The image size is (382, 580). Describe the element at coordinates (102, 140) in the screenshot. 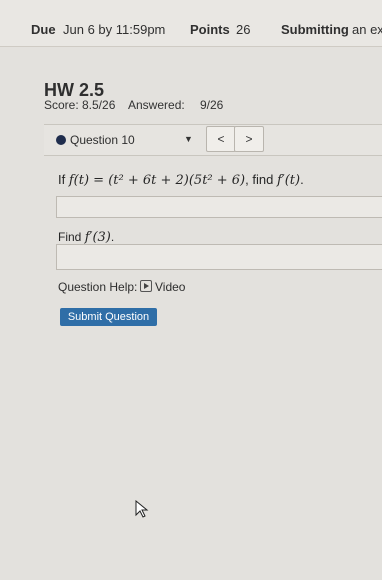

I see `question-select: Question 10` at that location.